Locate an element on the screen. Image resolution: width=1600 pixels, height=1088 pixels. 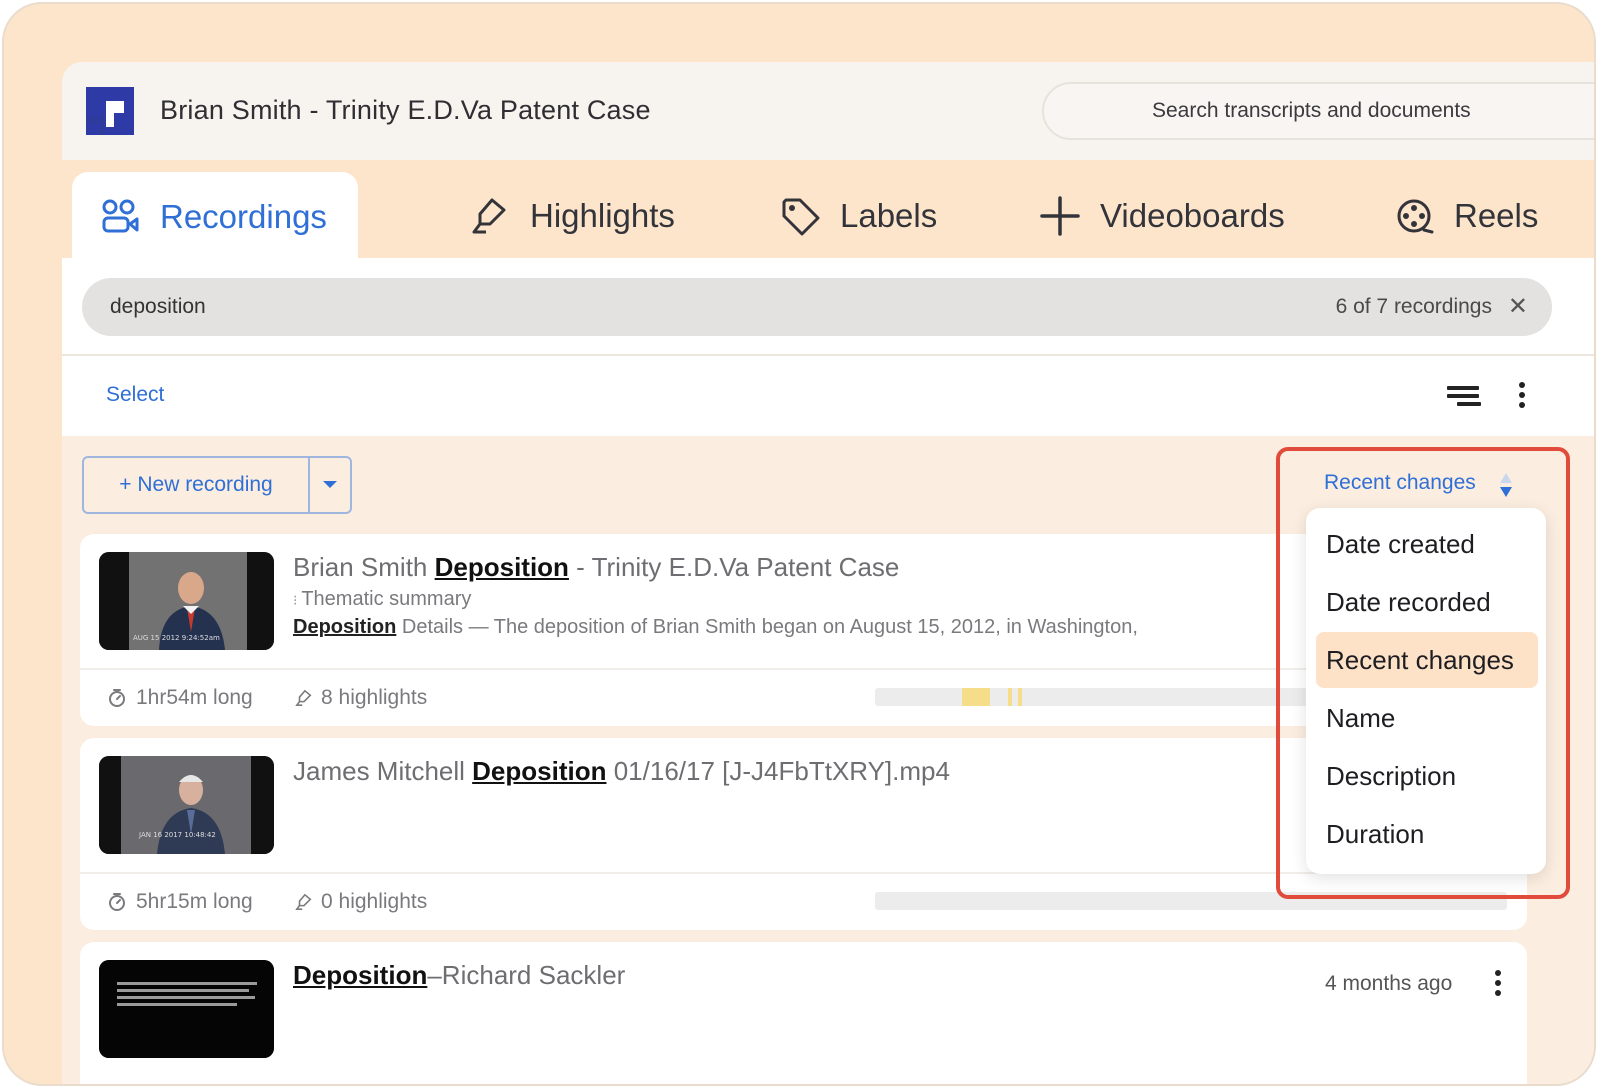
divider is located at coordinates (828, 355).